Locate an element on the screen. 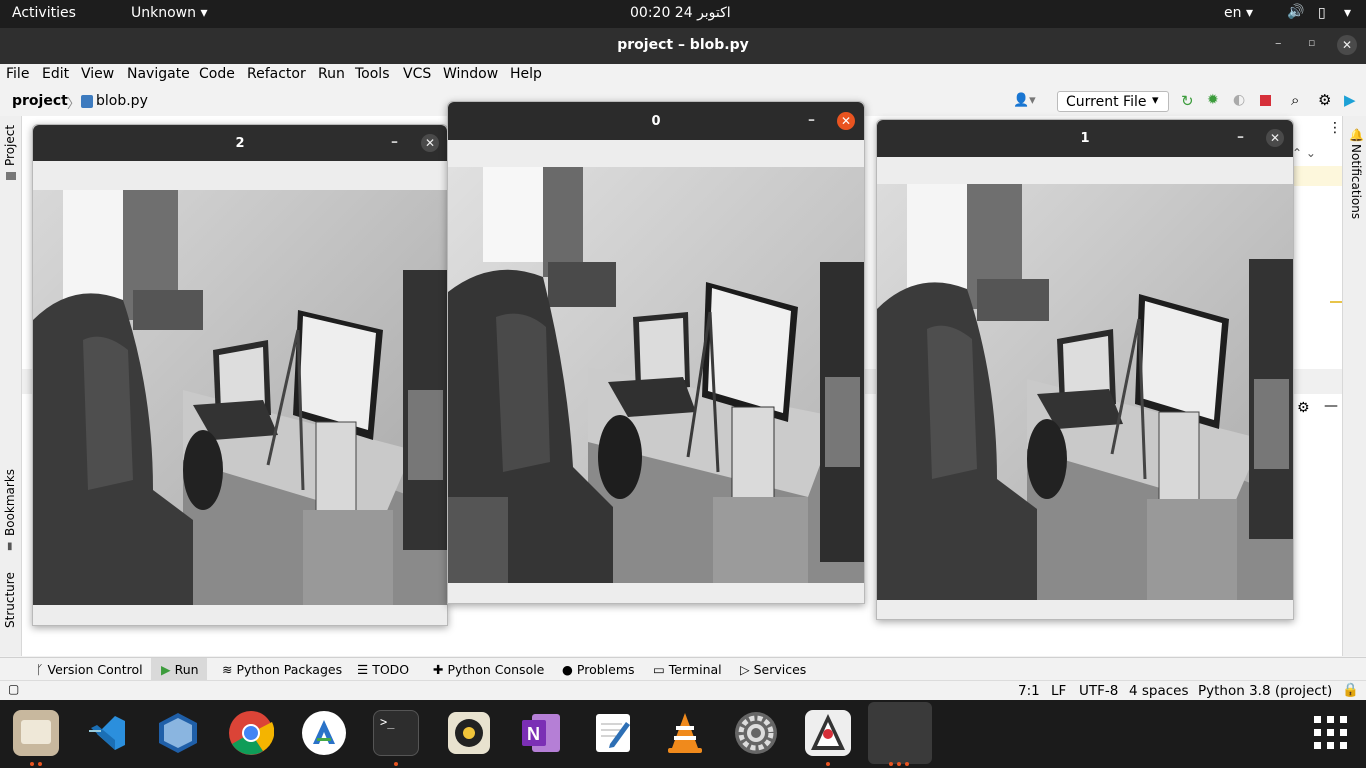 The width and height of the screenshot is (1366, 768). lock-icon: 🔒 is located at coordinates (1350, 690).